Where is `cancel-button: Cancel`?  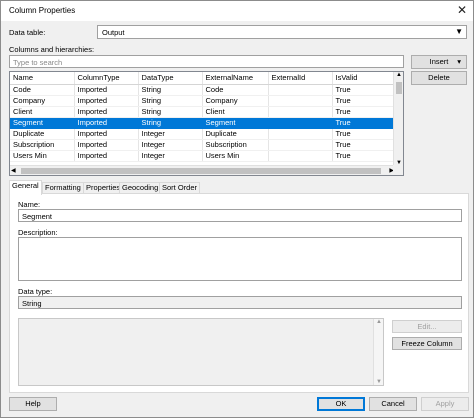 cancel-button: Cancel is located at coordinates (393, 404).